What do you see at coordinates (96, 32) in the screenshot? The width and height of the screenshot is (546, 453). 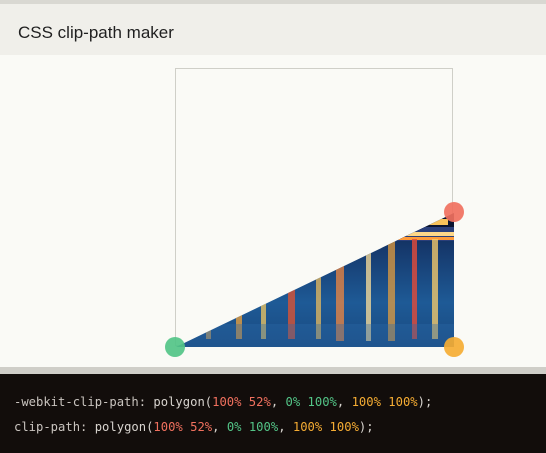 I see `app-title: CSS clip-path maker` at bounding box center [96, 32].